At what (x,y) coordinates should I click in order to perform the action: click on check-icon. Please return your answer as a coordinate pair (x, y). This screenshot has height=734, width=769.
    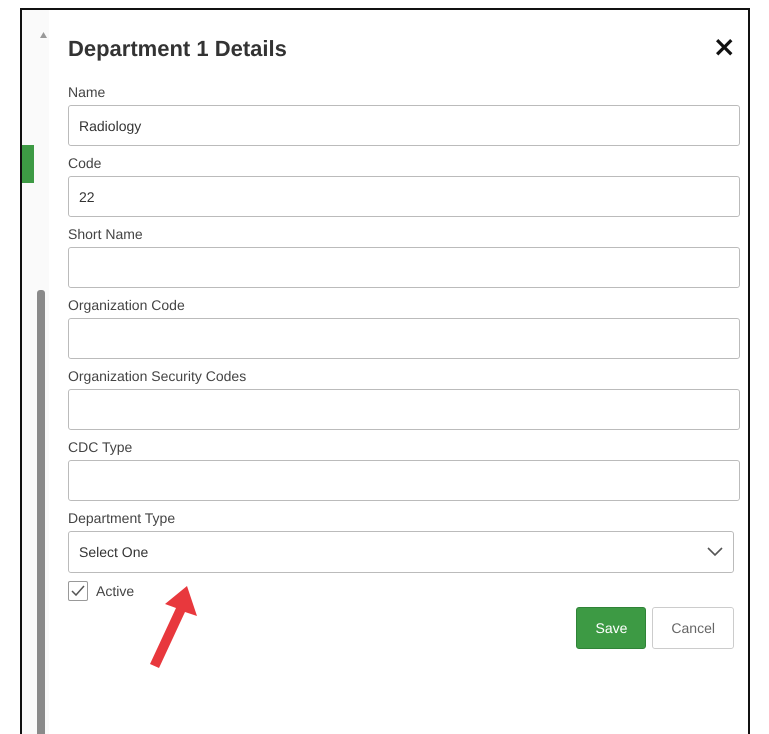
    Looking at the image, I should click on (78, 591).